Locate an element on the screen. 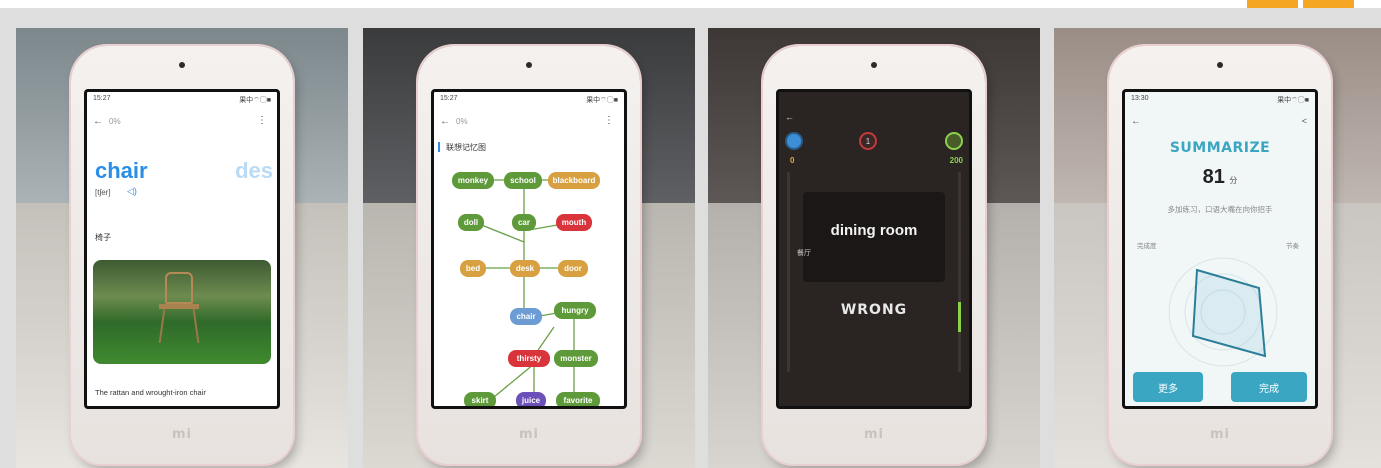 Image resolution: width=1381 pixels, height=468 pixels. speaker-icon: ◁) is located at coordinates (132, 191).